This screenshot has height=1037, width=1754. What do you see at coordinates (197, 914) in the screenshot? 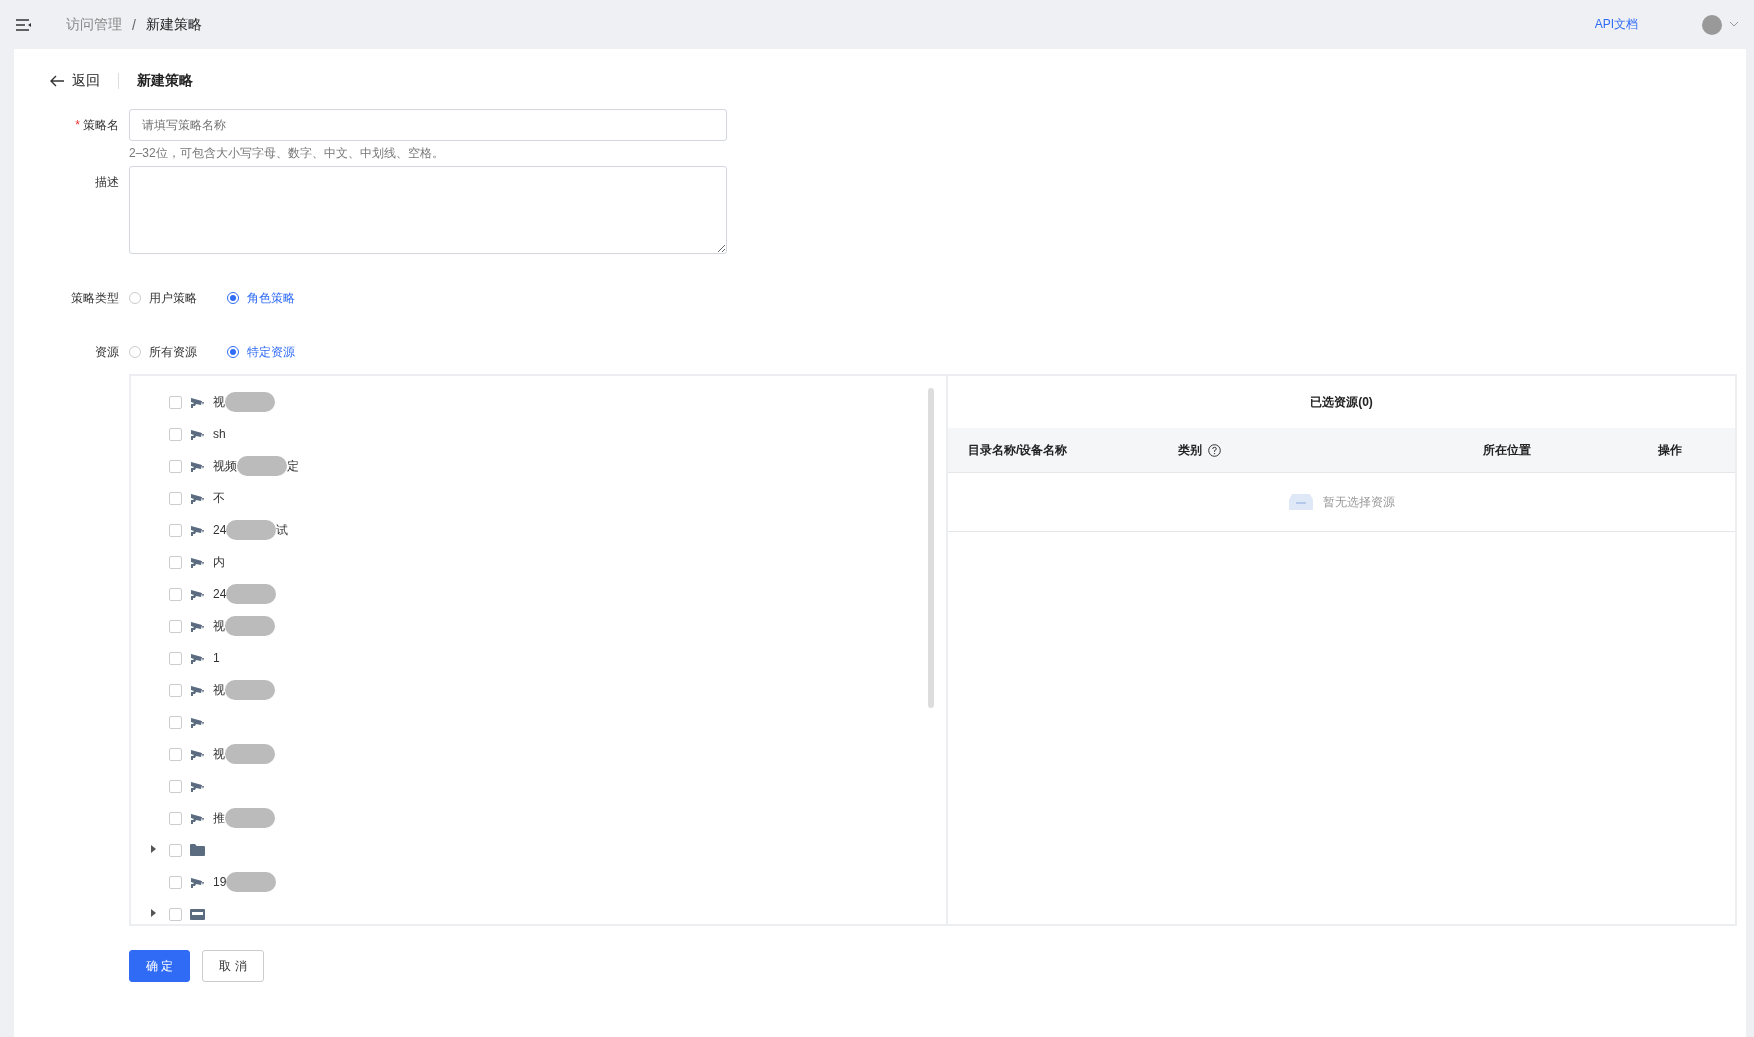
I see `recorder-icon` at bounding box center [197, 914].